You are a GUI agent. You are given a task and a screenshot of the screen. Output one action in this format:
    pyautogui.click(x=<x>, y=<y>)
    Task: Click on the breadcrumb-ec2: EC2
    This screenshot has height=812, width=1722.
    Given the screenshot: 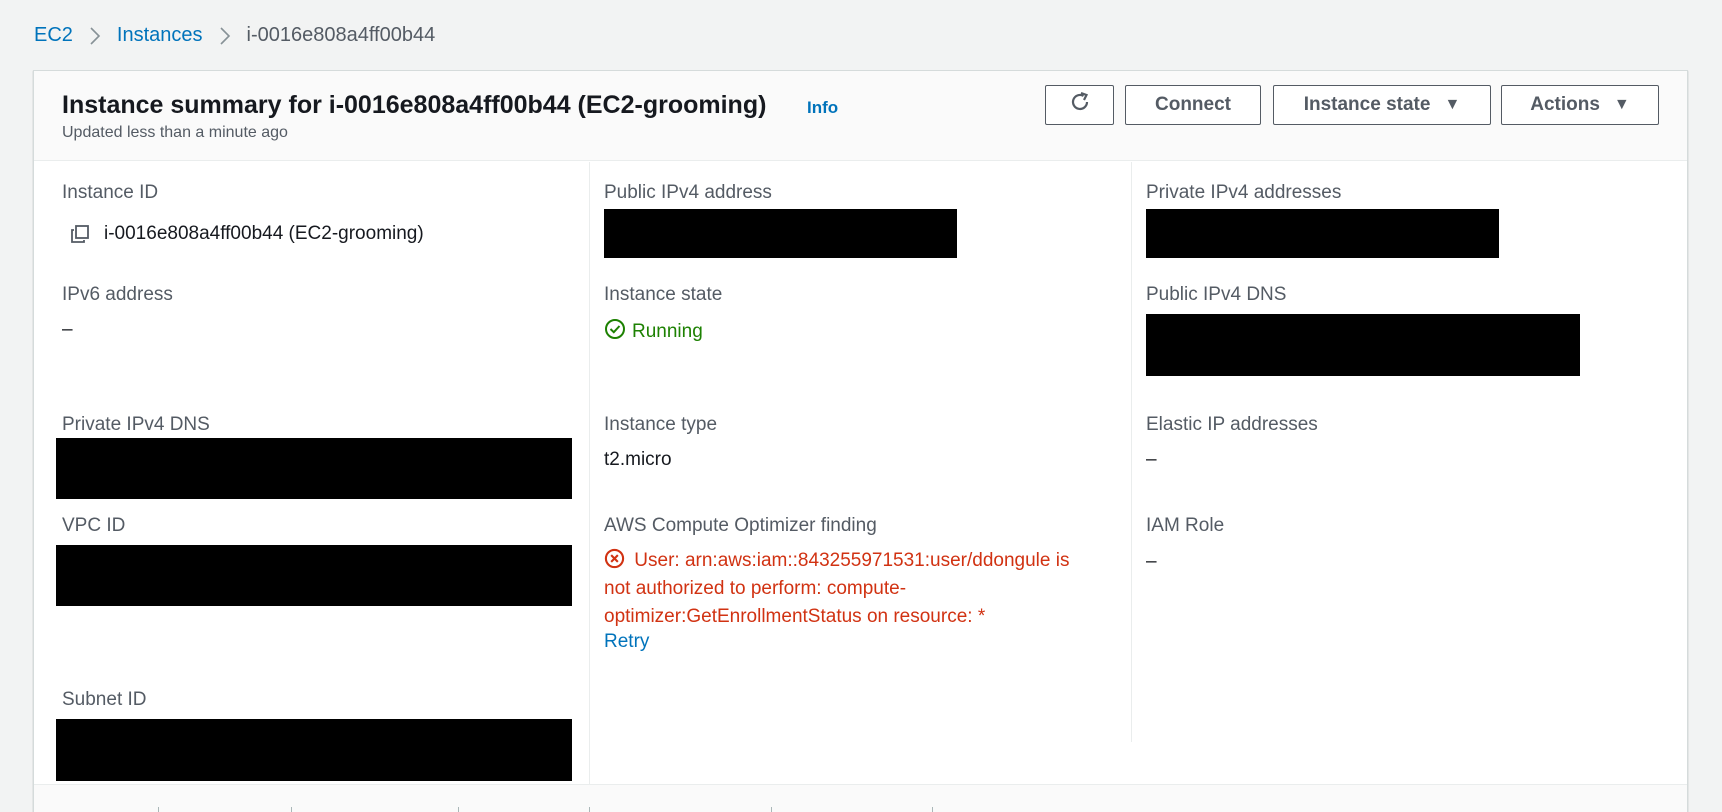 What is the action you would take?
    pyautogui.click(x=53, y=35)
    